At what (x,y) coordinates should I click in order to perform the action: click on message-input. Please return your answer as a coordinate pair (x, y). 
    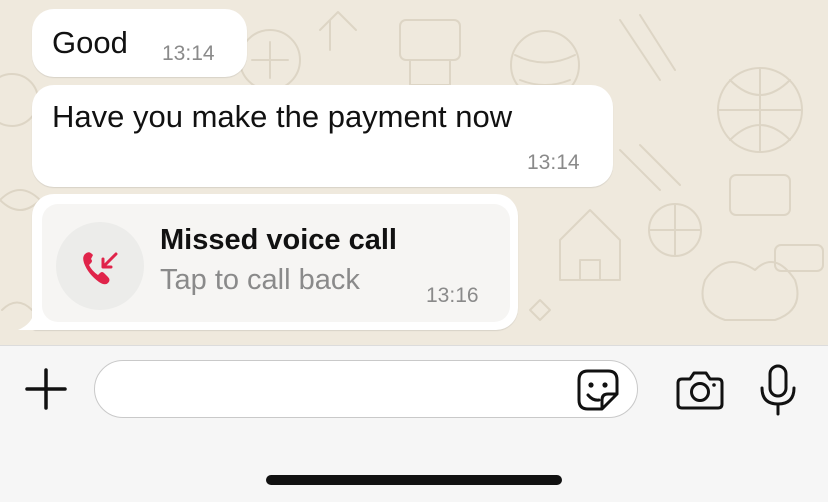
    Looking at the image, I should click on (366, 389).